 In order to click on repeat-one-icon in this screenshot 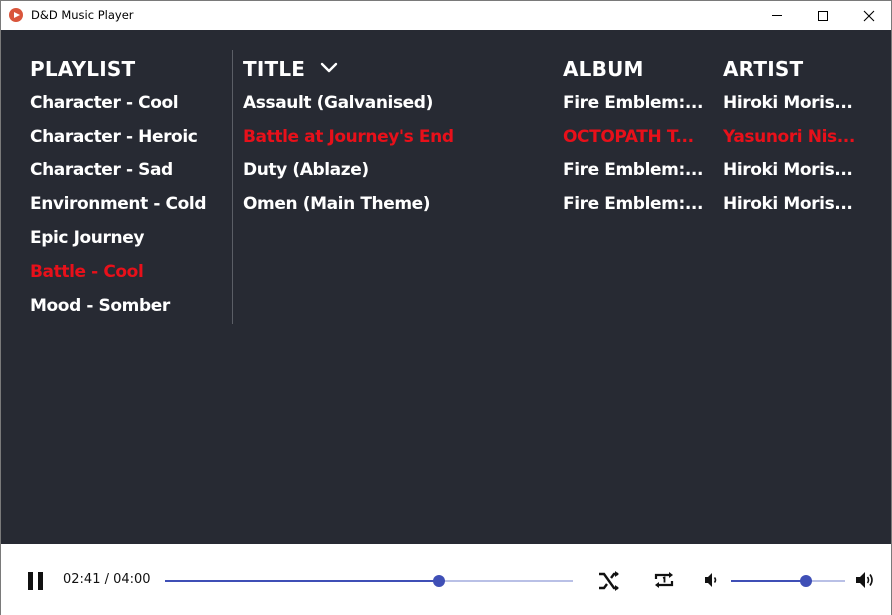, I will do `click(664, 580)`.